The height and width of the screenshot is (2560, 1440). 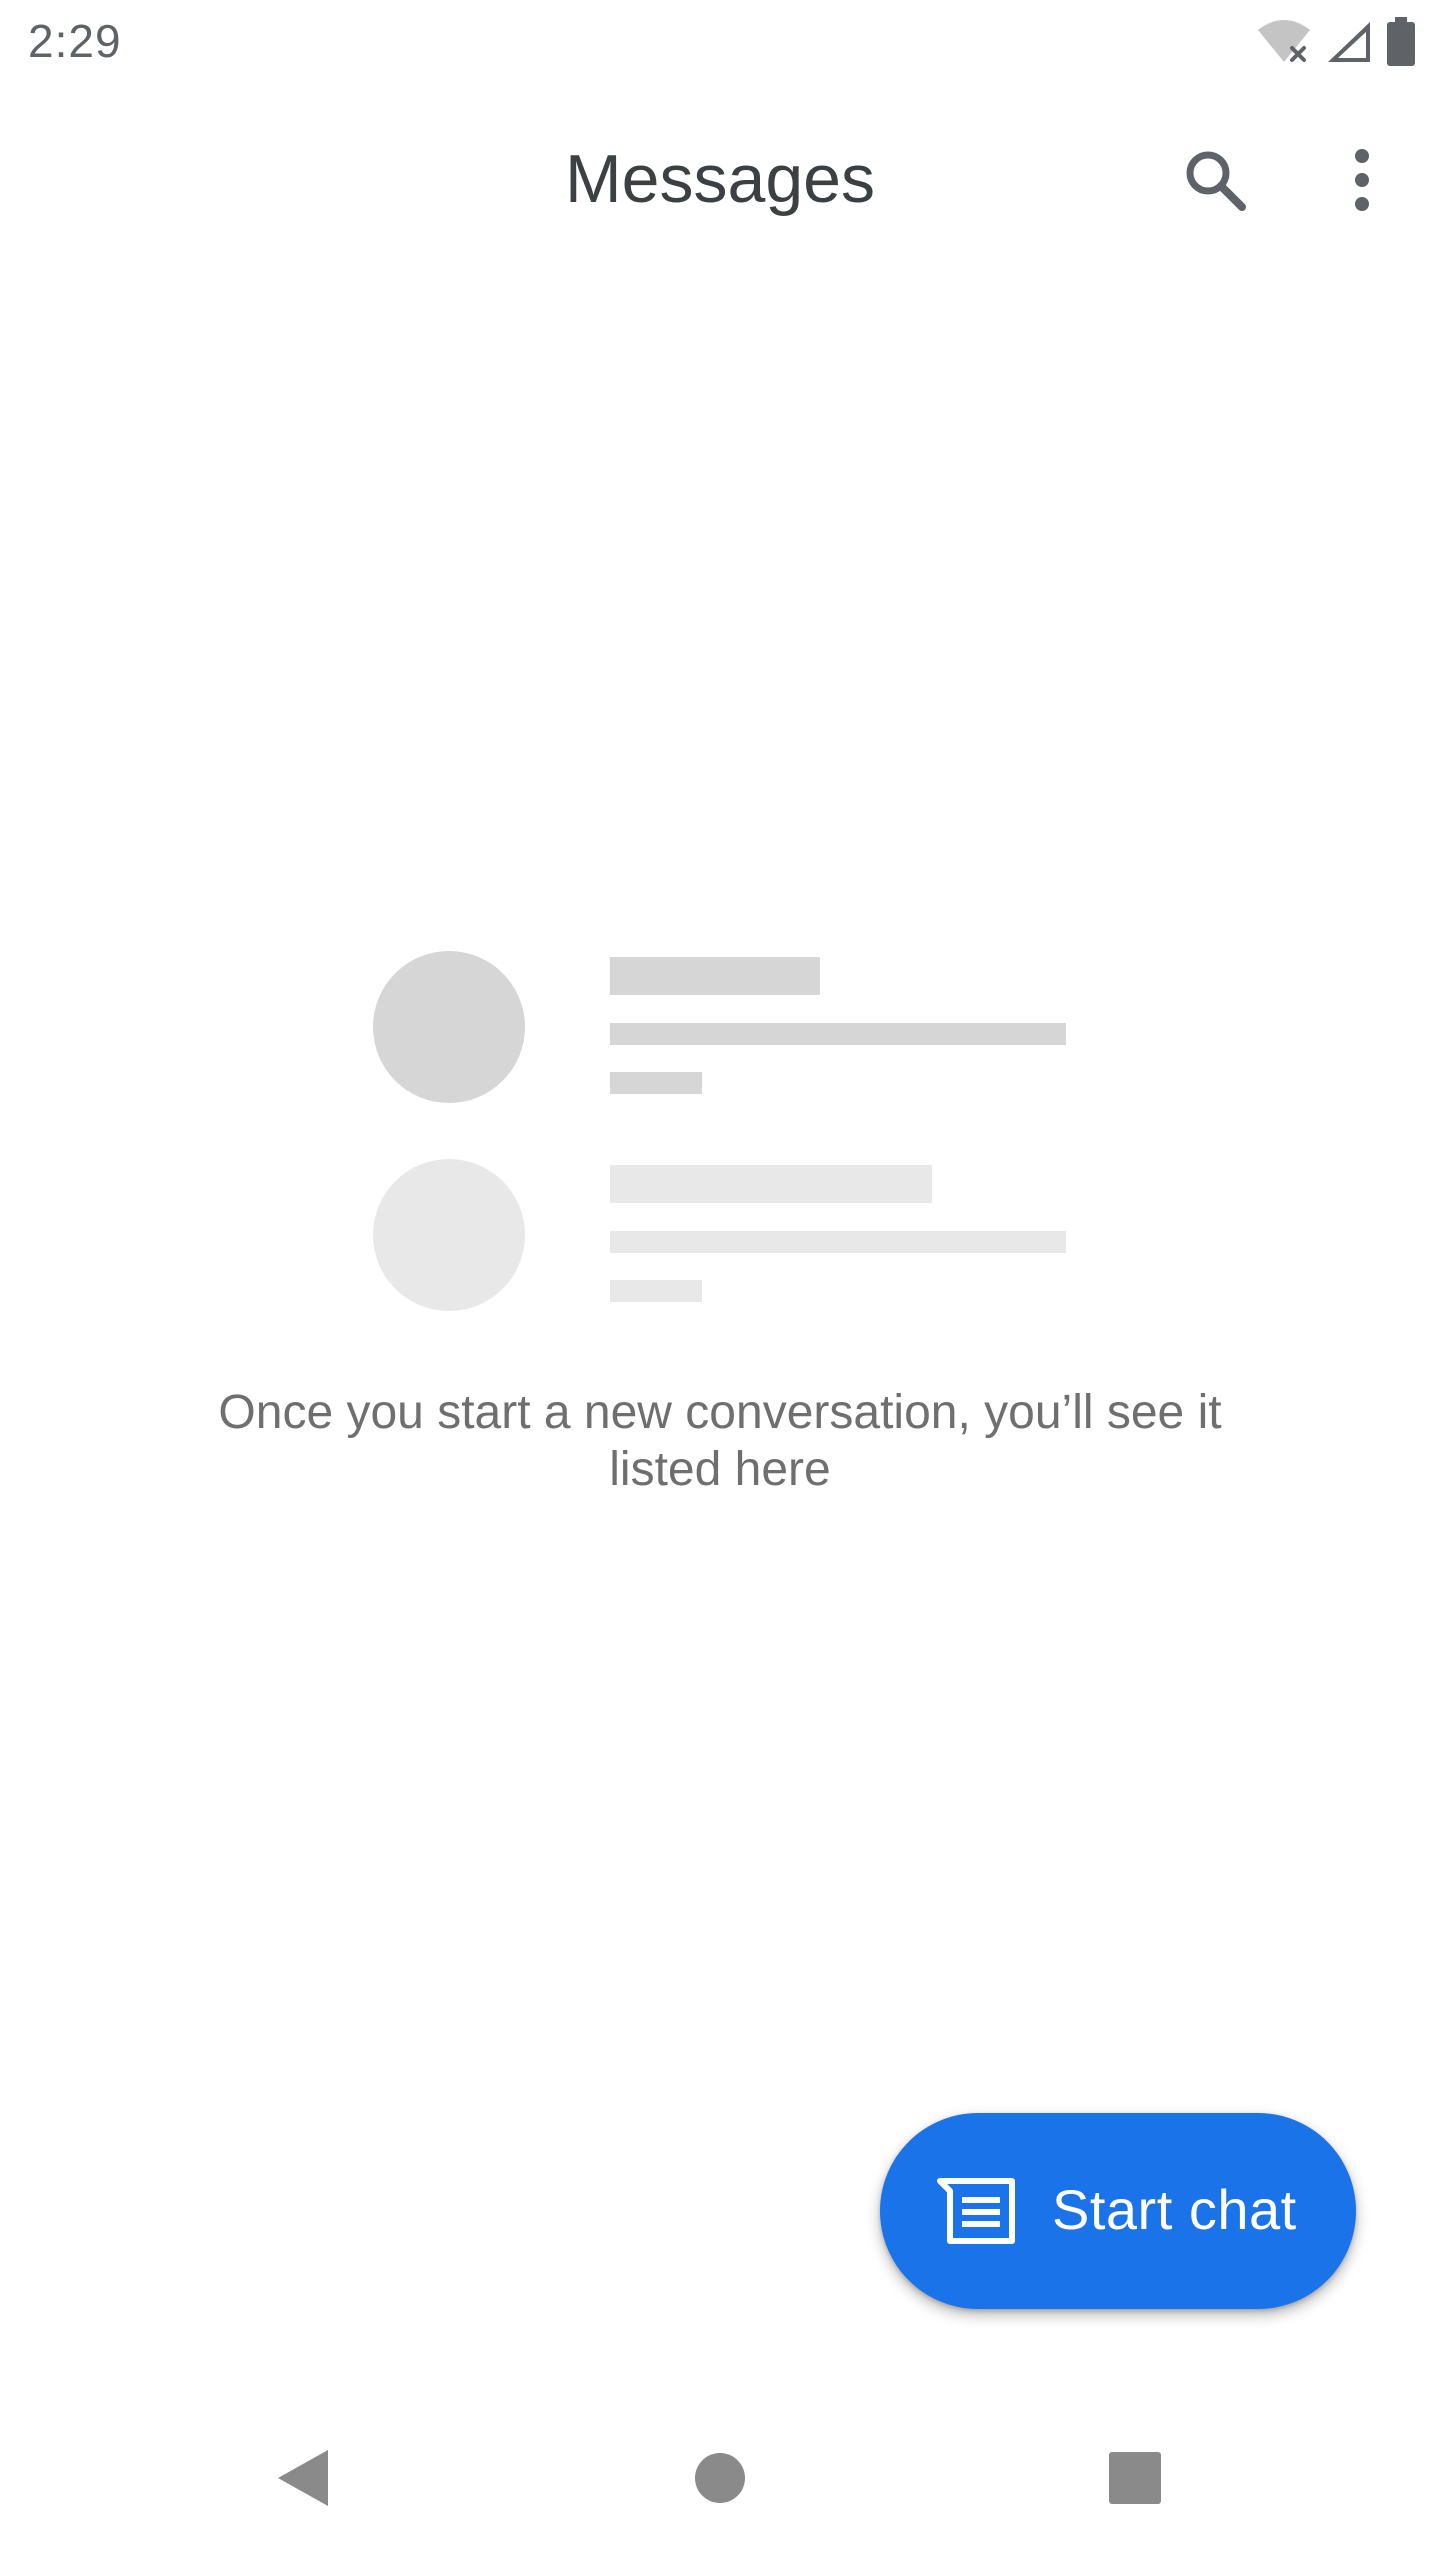 I want to click on home-button, so click(x=720, y=2480).